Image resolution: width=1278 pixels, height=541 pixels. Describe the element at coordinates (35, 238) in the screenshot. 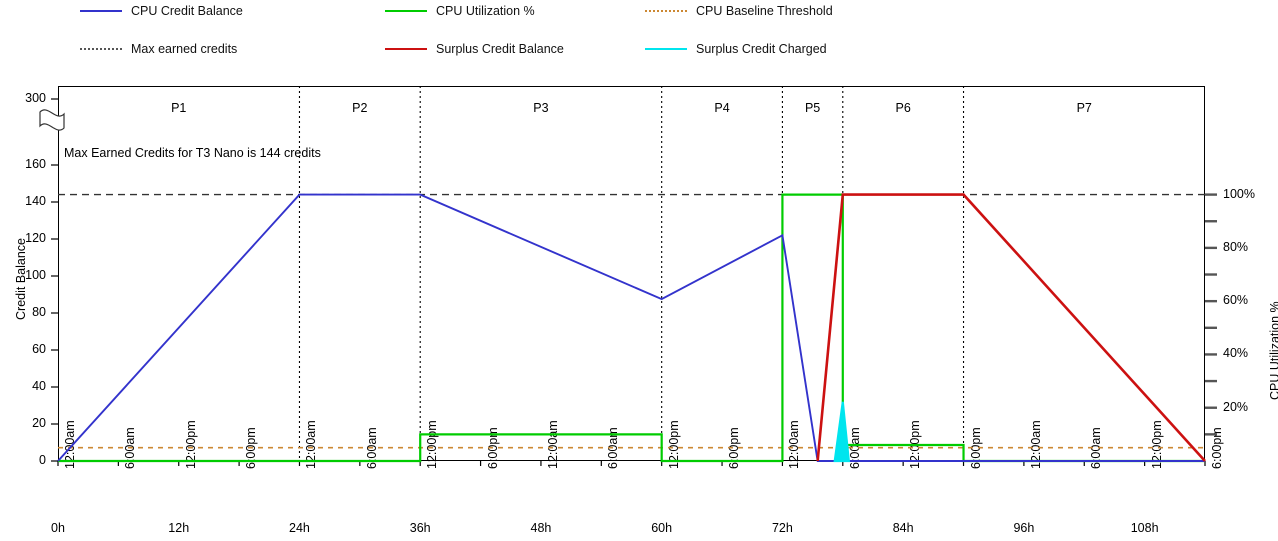

I see `left-tick-120: 120` at that location.